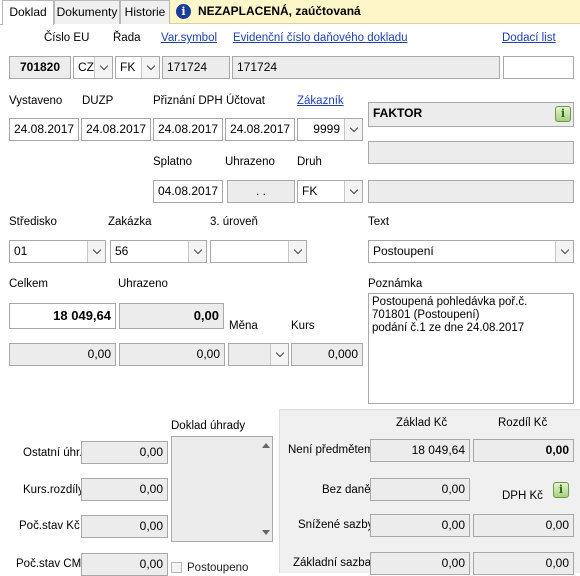 The height and width of the screenshot is (576, 580). Describe the element at coordinates (36, 101) in the screenshot. I see `vystaveno-label: Vystaveno` at that location.